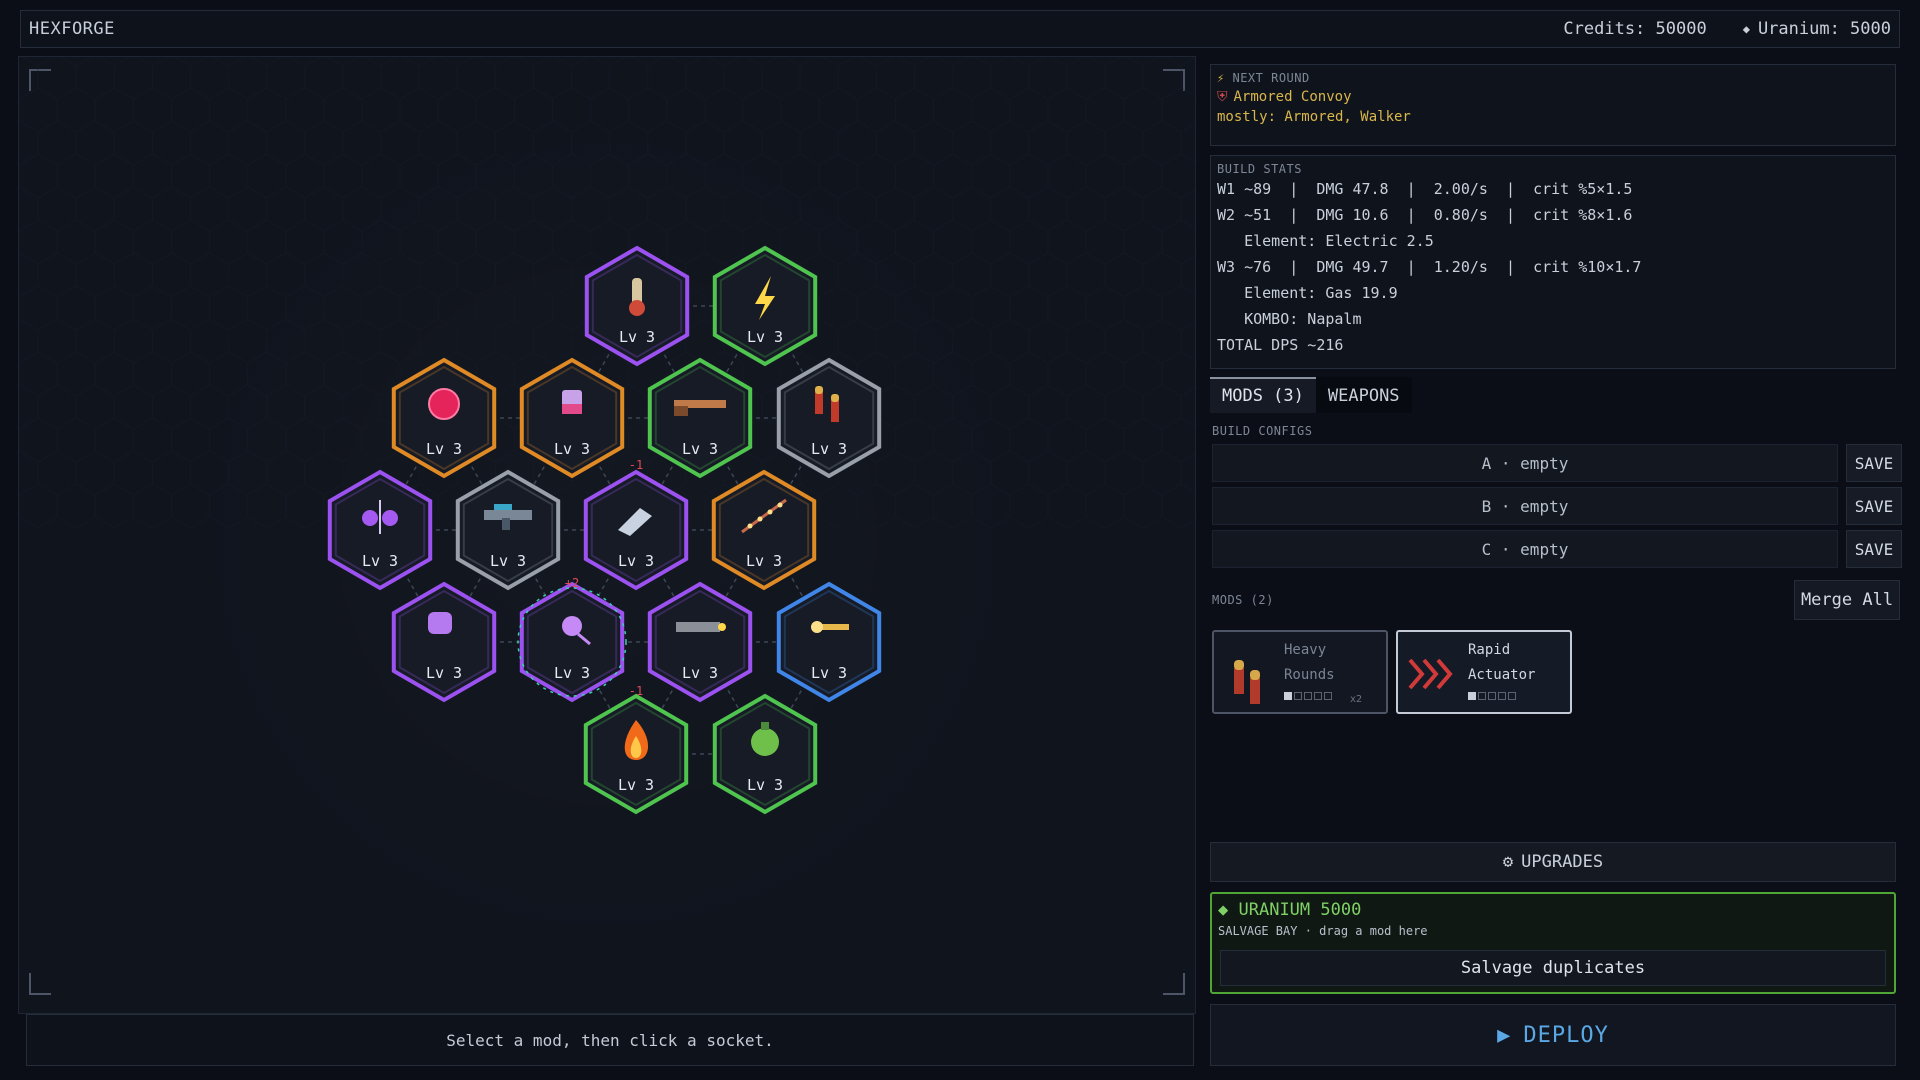 The image size is (1920, 1080). I want to click on purple-blob-icon, so click(440, 623).